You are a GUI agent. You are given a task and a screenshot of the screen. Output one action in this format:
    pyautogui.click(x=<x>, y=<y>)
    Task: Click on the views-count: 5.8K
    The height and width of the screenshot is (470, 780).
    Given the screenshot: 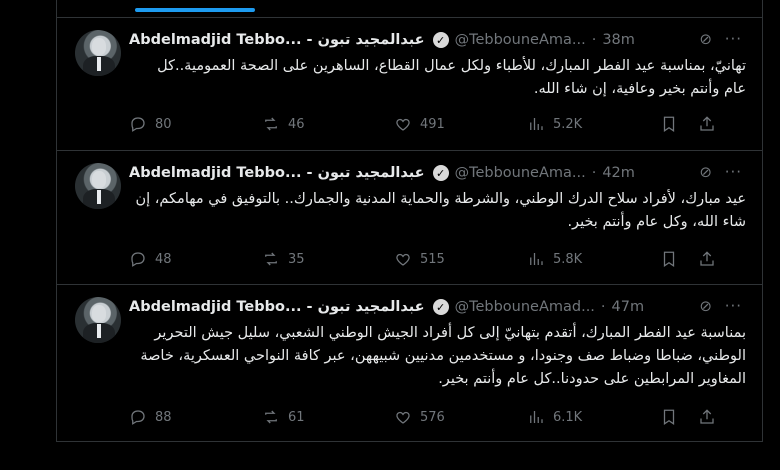 What is the action you would take?
    pyautogui.click(x=568, y=259)
    